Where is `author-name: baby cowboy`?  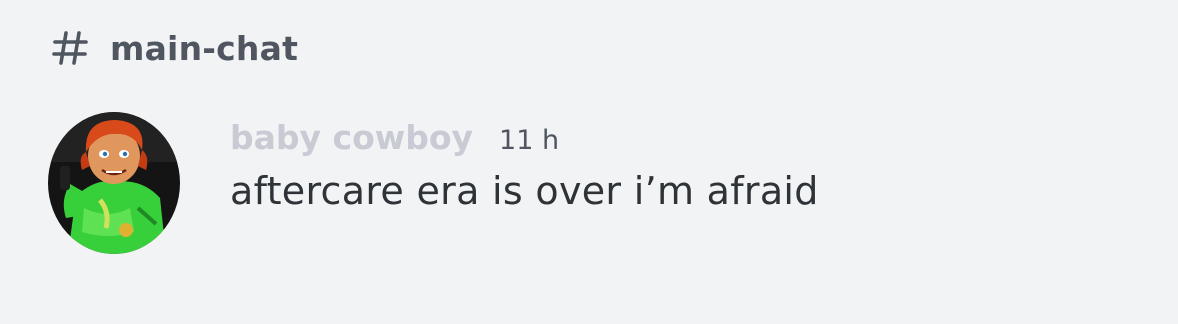
author-name: baby cowboy is located at coordinates (351, 137).